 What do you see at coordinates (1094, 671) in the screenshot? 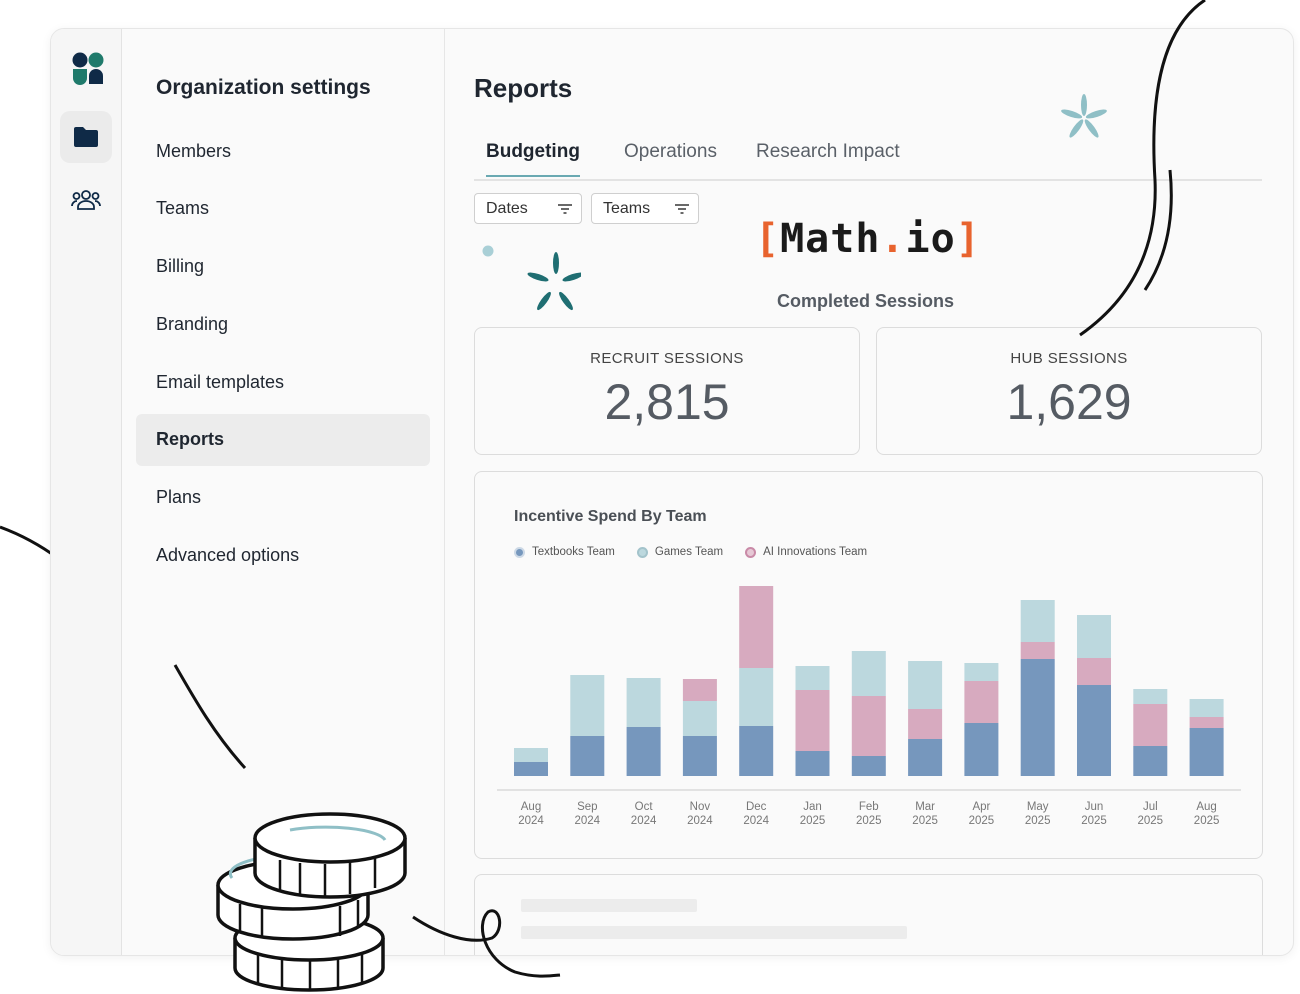
I see `bar-ai-innovations-team-jun-2025` at bounding box center [1094, 671].